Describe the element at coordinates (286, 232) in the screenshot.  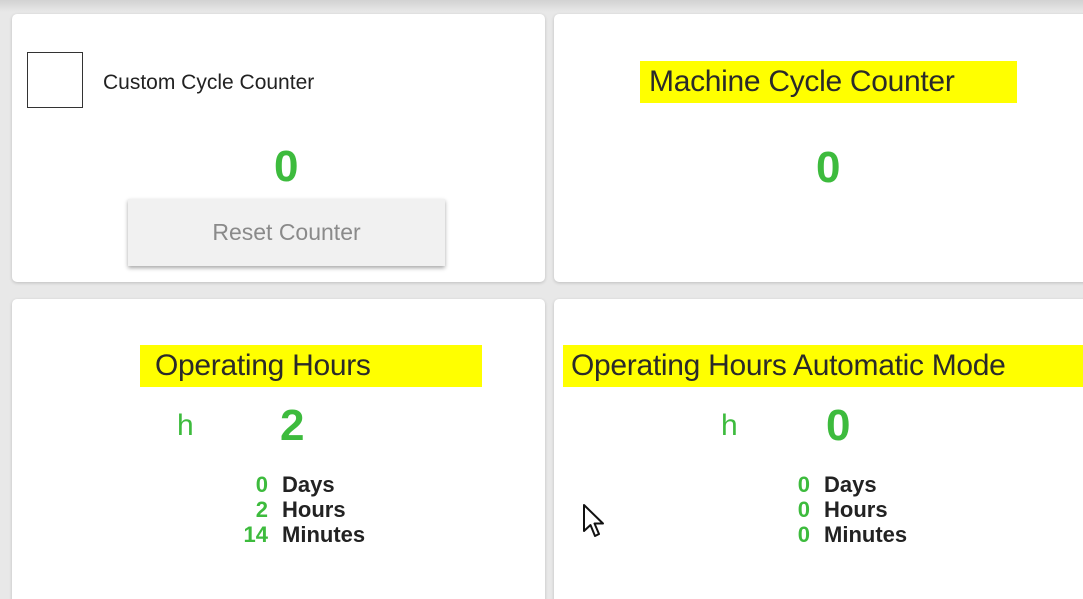
I see `reset-counter-button: Reset Counter` at that location.